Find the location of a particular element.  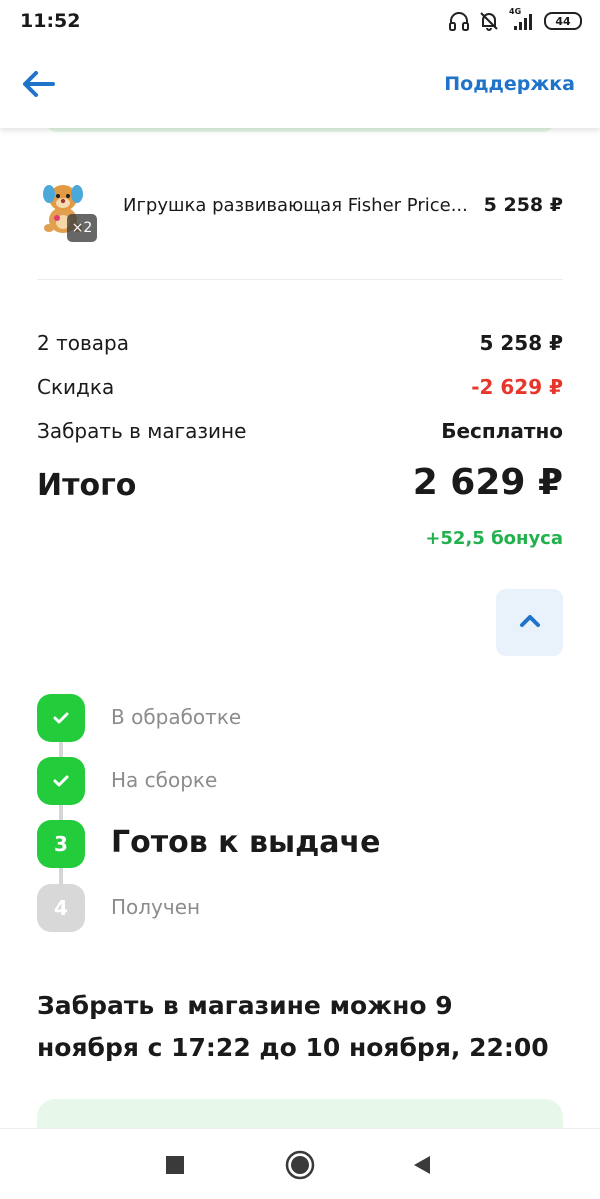

status-icons: 4G 44 is located at coordinates (515, 20).